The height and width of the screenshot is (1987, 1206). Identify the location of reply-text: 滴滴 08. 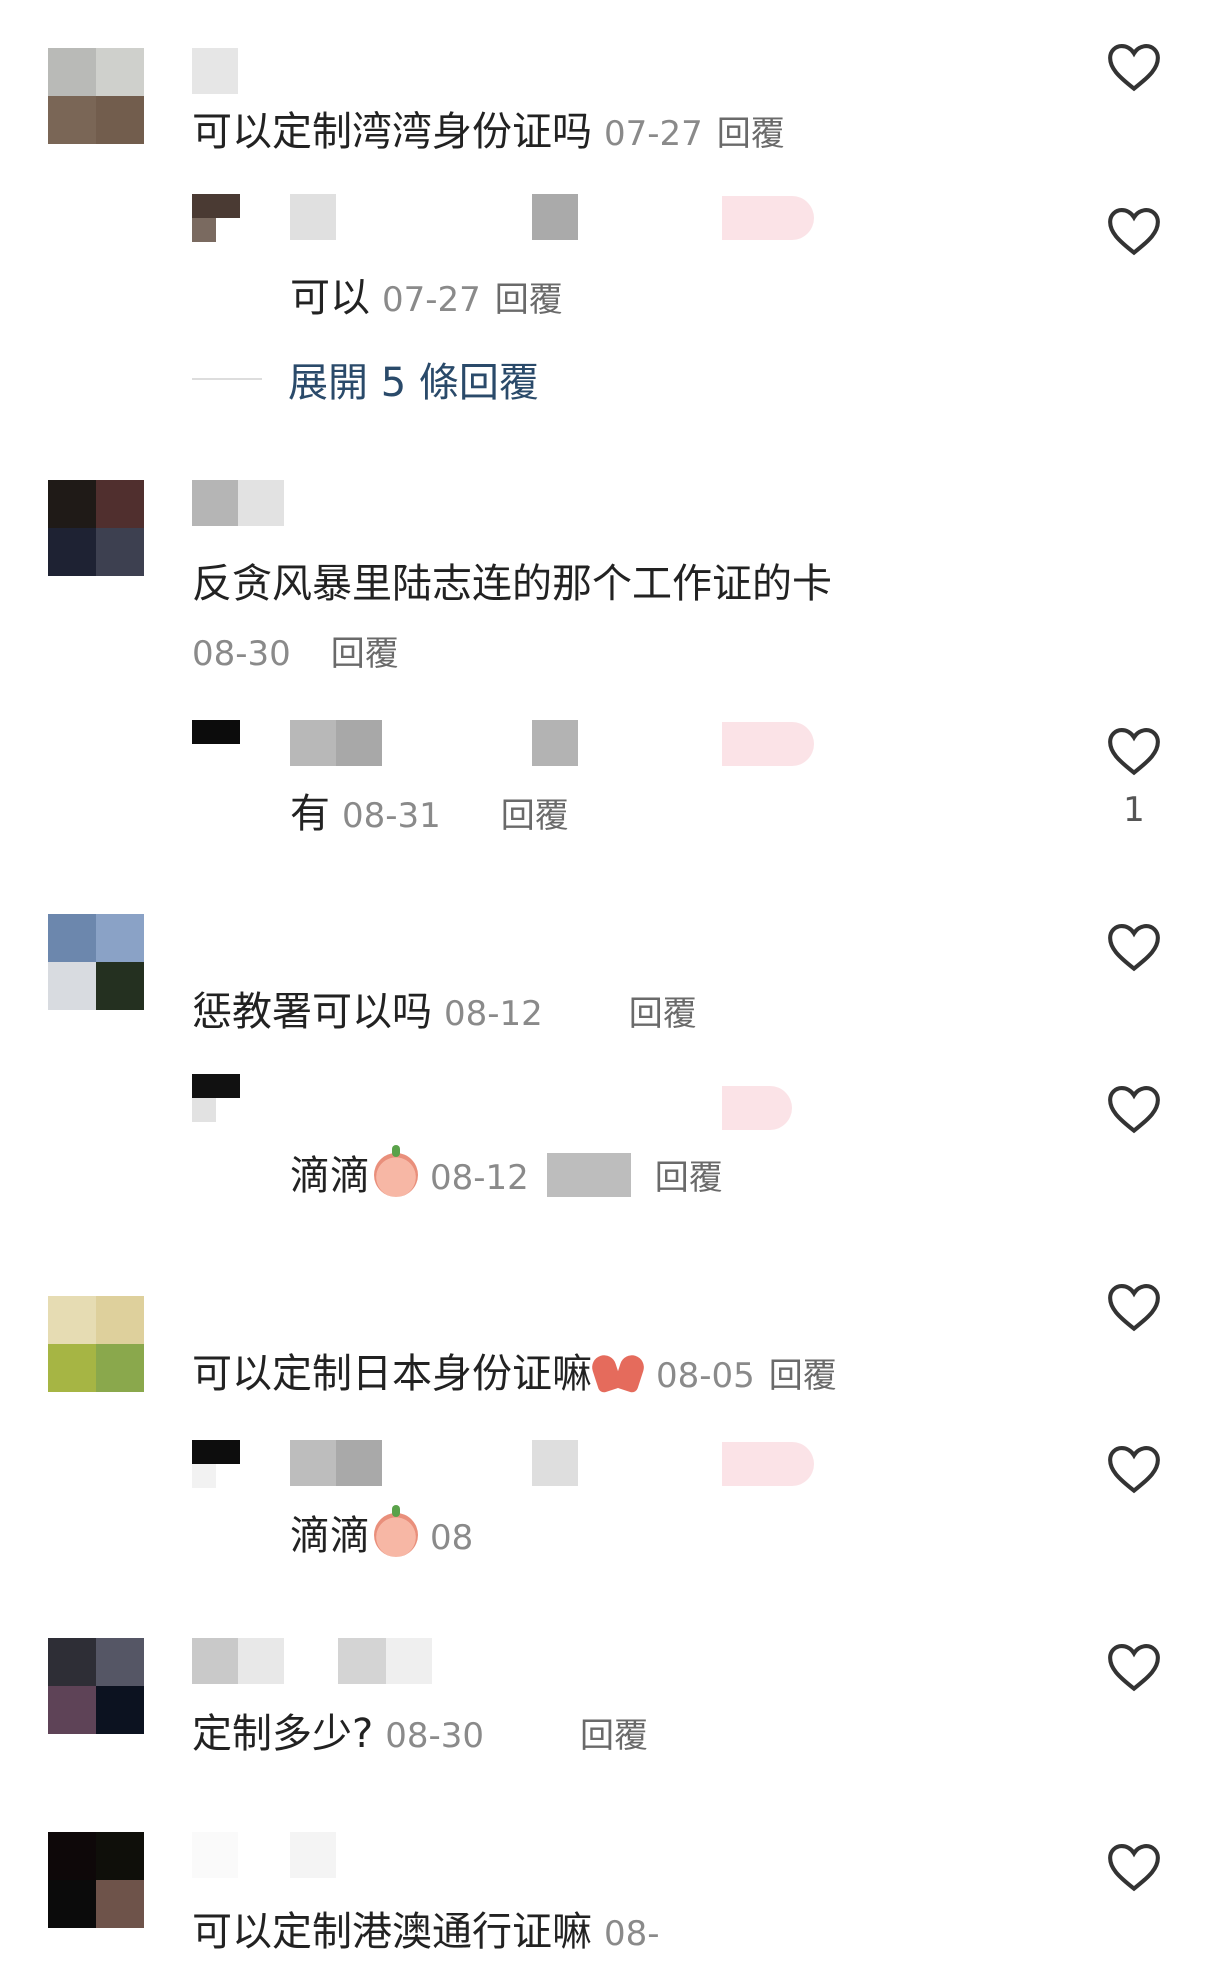
(382, 1535).